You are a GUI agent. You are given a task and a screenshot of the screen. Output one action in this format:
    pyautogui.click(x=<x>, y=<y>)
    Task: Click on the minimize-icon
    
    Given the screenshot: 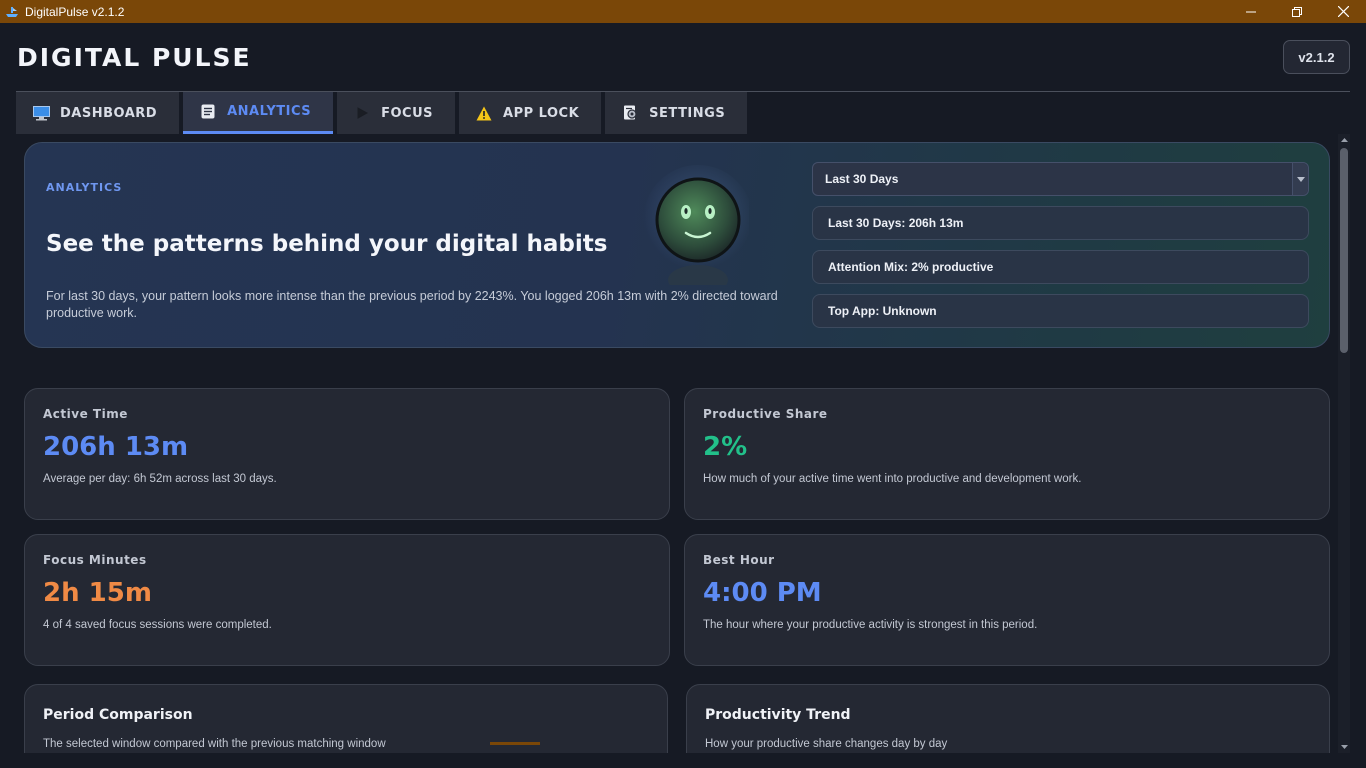 What is the action you would take?
    pyautogui.click(x=1251, y=11)
    